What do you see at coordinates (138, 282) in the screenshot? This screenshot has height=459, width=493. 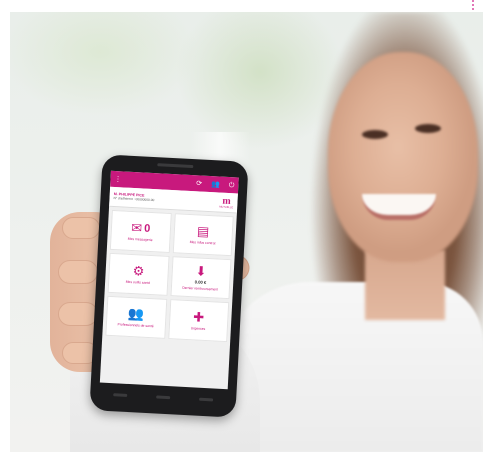 I see `tile-label: Mes outils santé` at bounding box center [138, 282].